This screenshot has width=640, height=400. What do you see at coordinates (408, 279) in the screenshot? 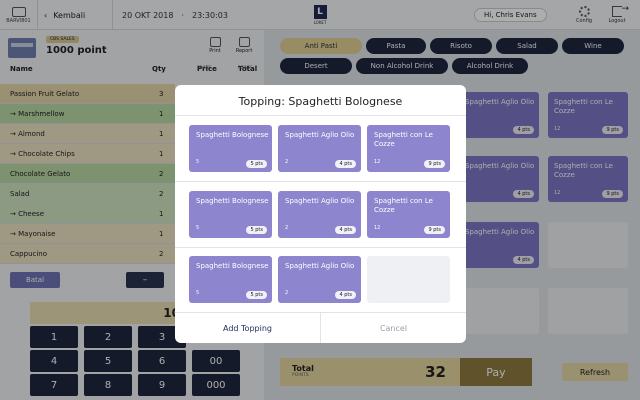
I see `empty-topping-slot` at bounding box center [408, 279].